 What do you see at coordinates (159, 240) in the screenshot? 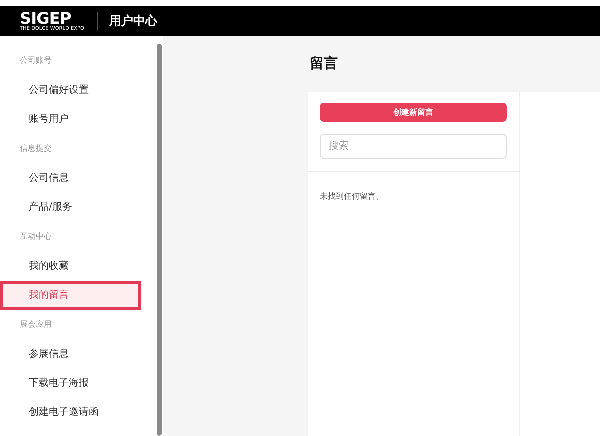
I see `scrollbar` at bounding box center [159, 240].